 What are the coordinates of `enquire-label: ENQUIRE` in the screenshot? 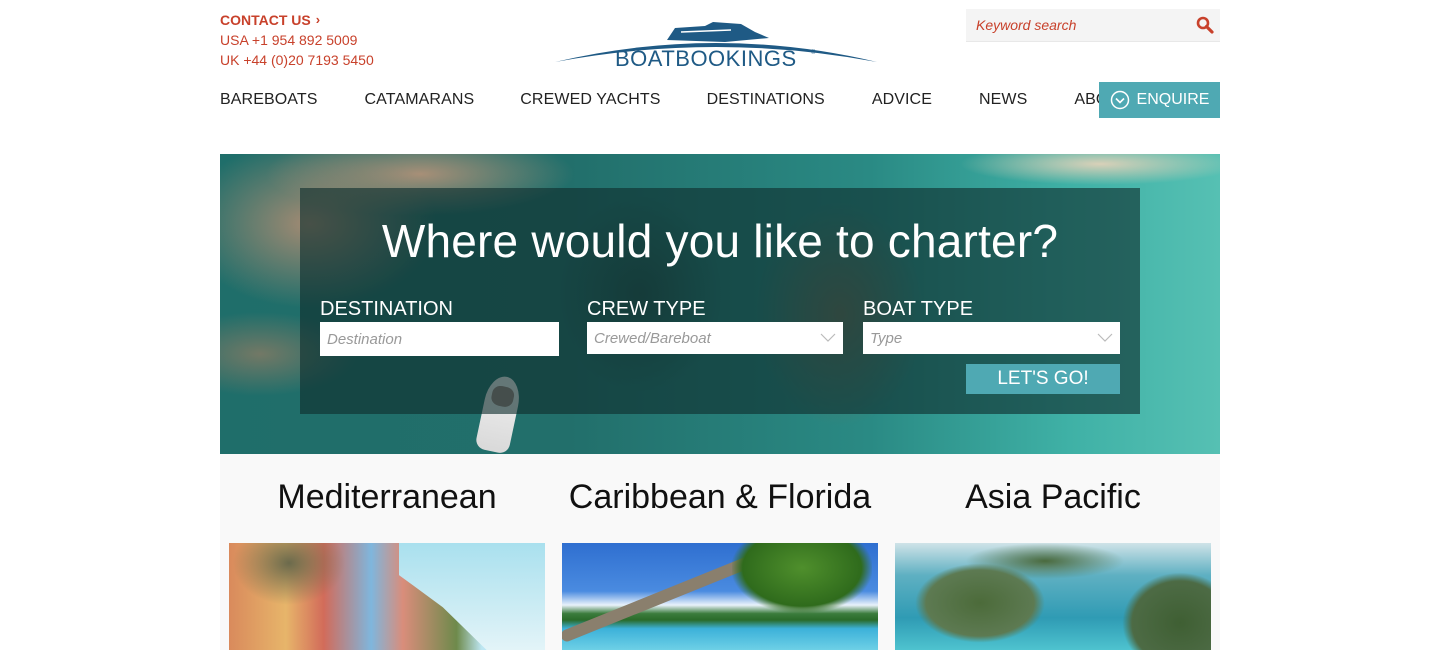 It's located at (1173, 99).